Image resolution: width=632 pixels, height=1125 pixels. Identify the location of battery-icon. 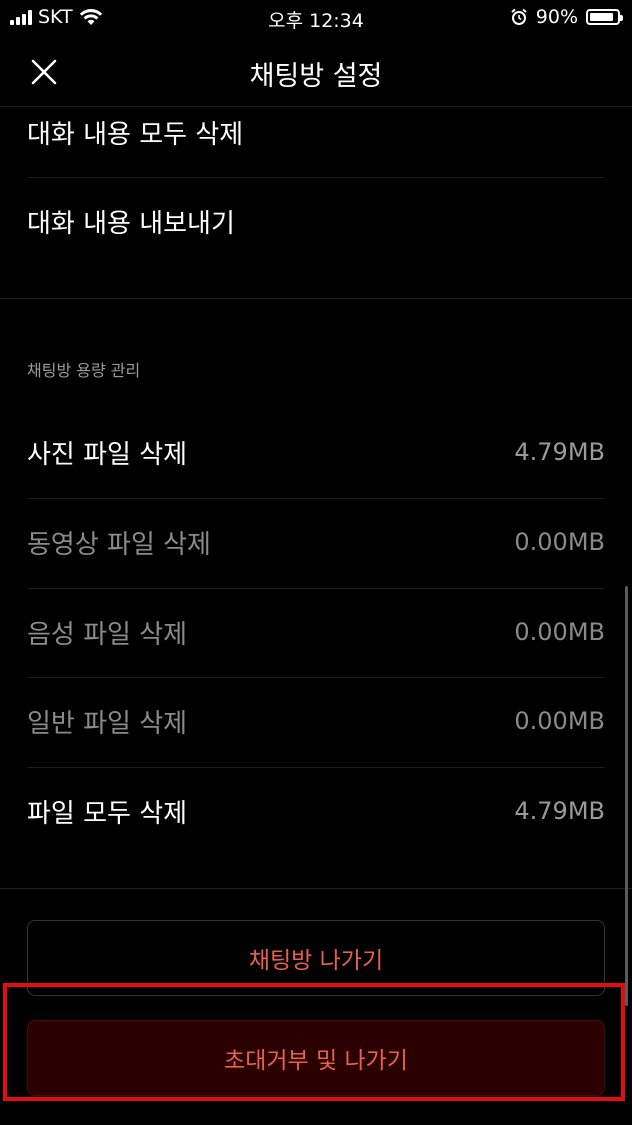
(604, 17).